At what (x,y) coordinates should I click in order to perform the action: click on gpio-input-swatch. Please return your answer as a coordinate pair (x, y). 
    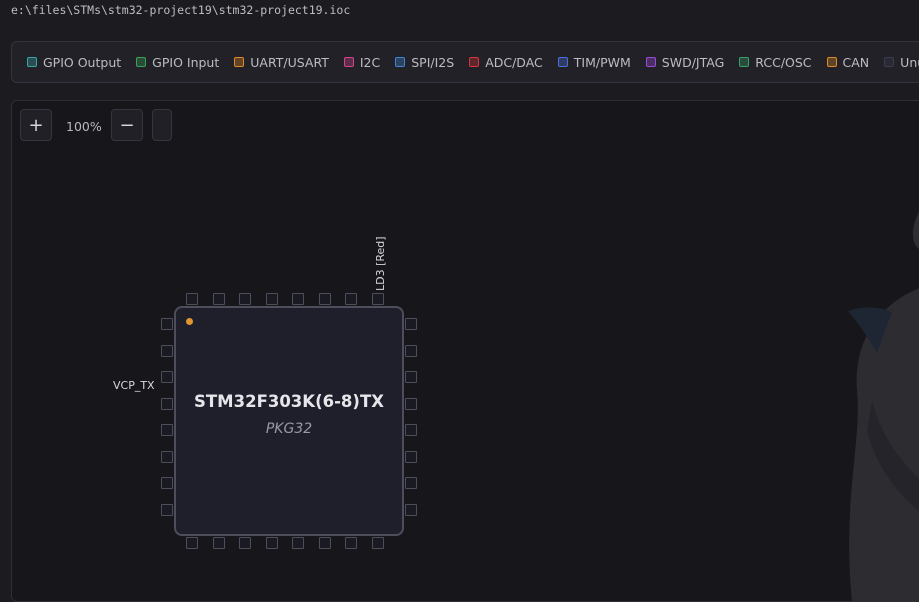
    Looking at the image, I should click on (141, 62).